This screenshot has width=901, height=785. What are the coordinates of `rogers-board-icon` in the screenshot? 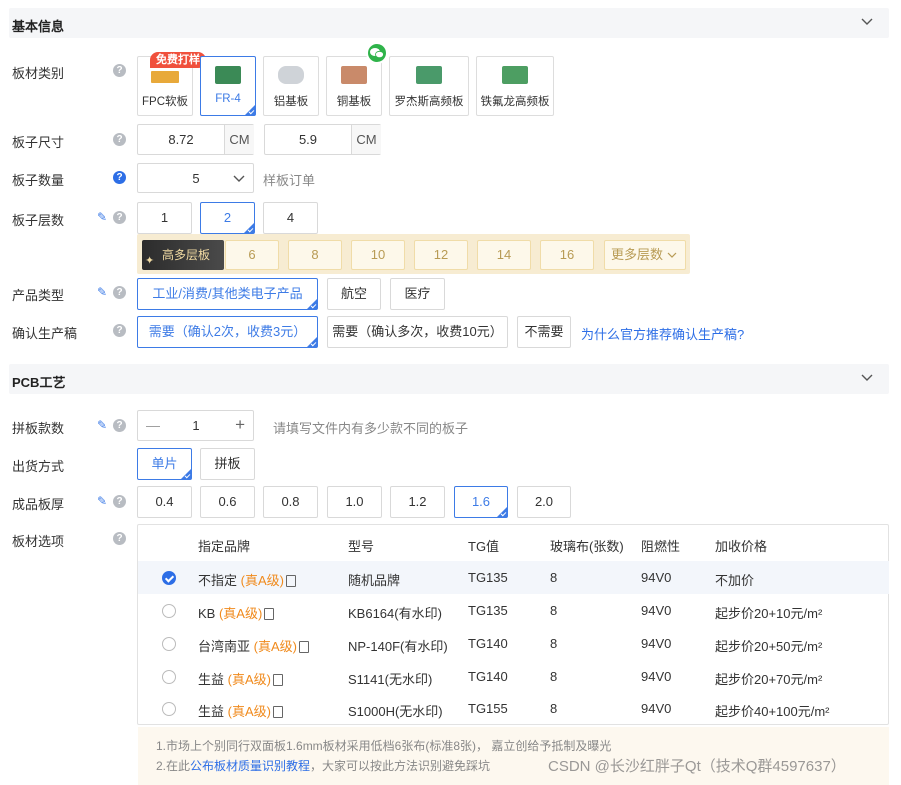 It's located at (429, 75).